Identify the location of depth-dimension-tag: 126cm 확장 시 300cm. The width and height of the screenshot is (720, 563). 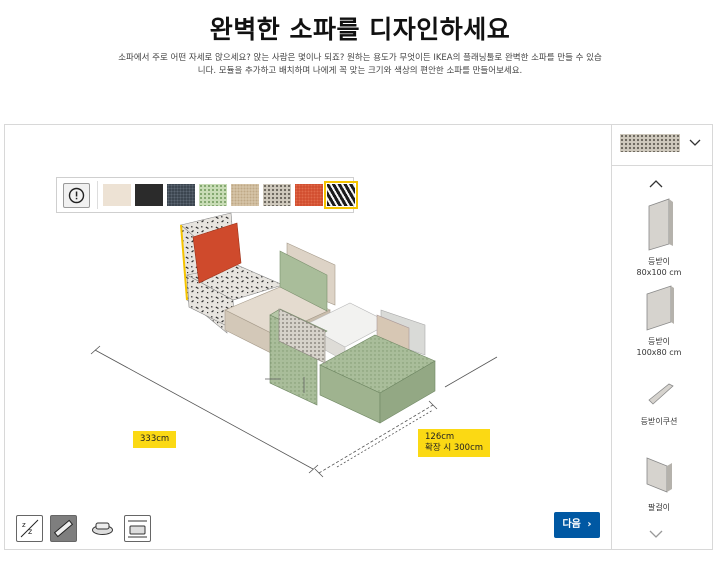
(454, 443).